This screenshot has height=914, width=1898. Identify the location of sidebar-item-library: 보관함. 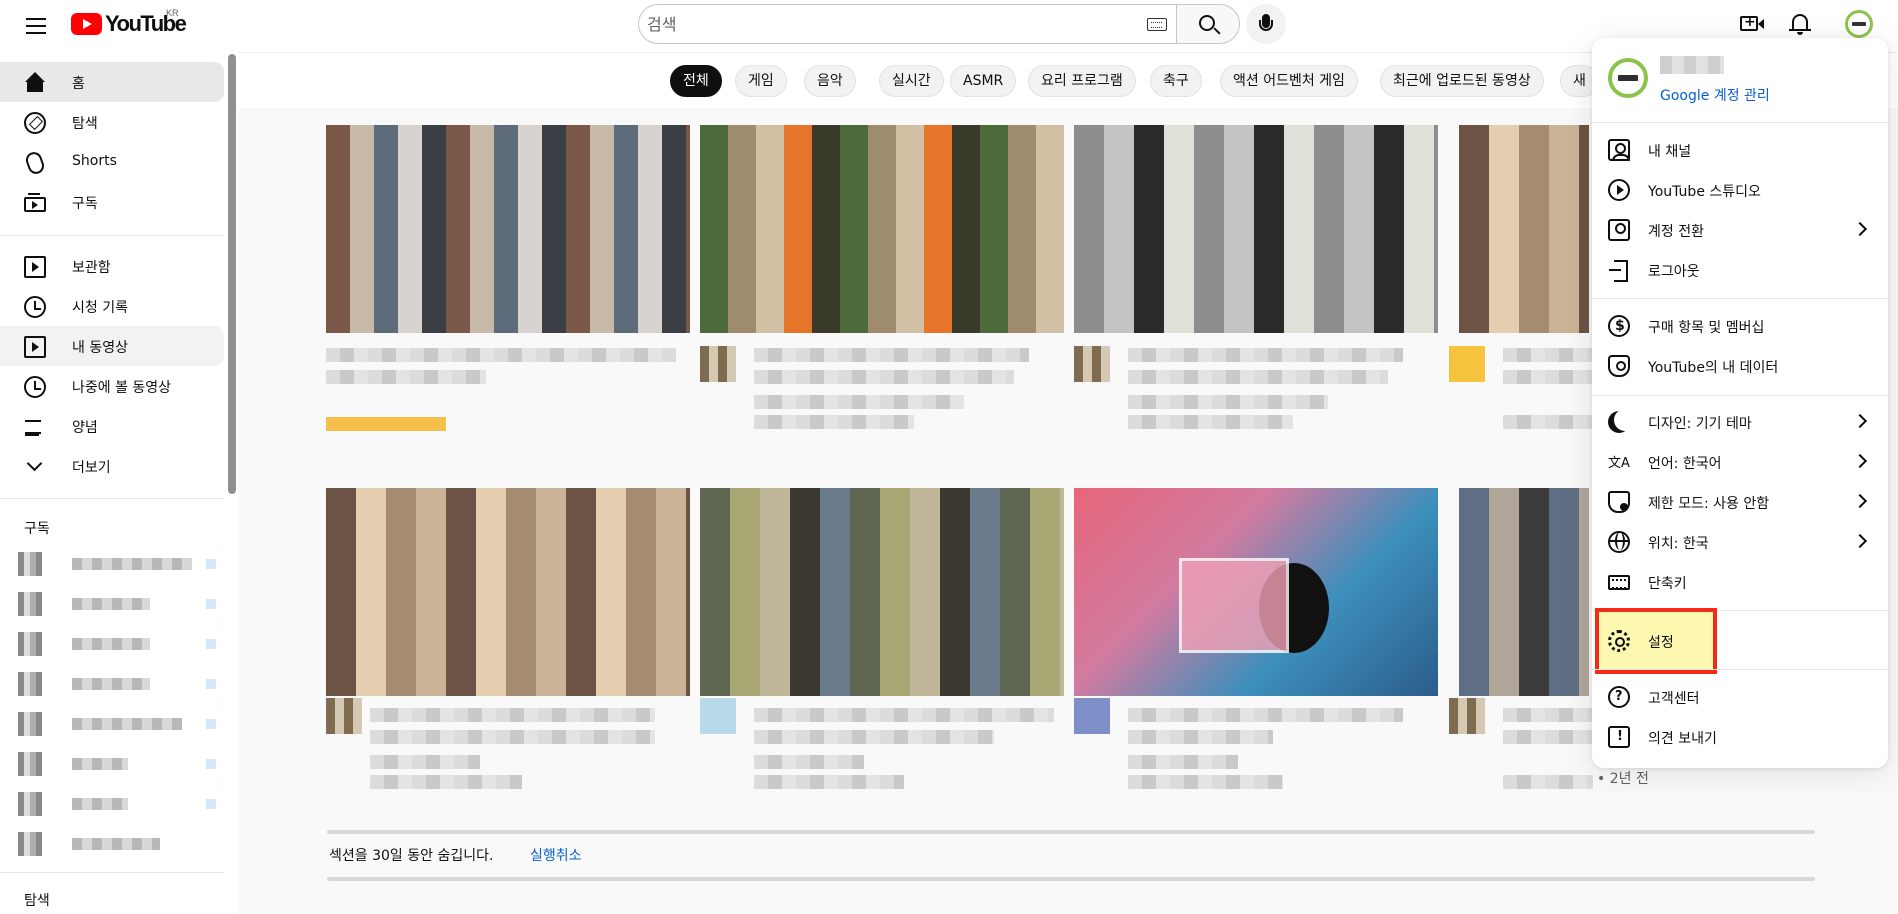
(112, 266).